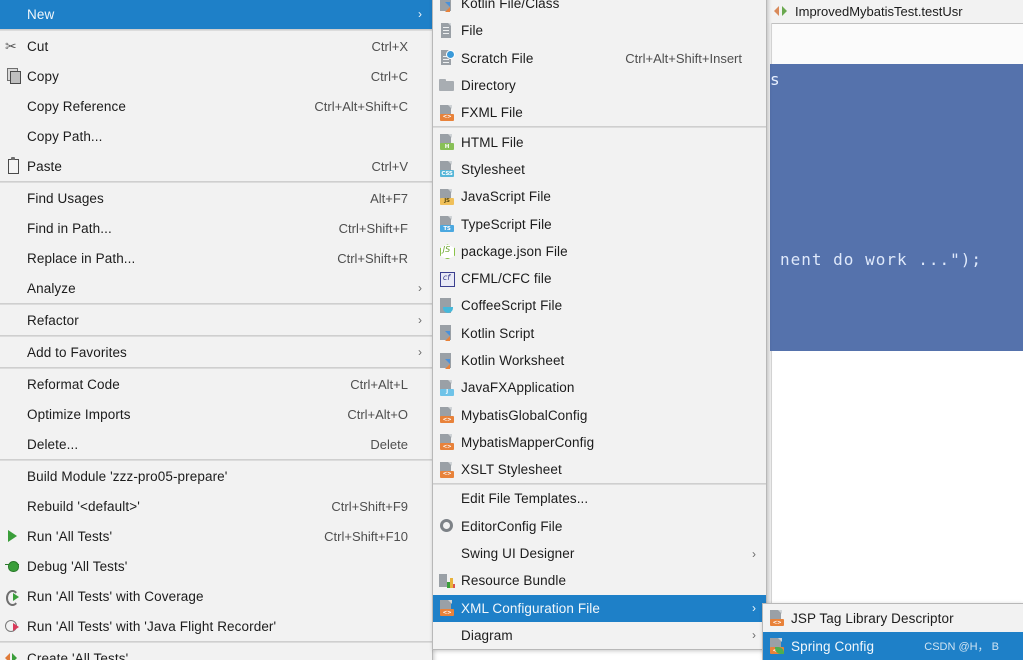 This screenshot has height=660, width=1023. I want to click on menu-item-build-module-zzz-pro05-prepare: Build Module 'zzz-pro05-prepare', so click(216, 476).